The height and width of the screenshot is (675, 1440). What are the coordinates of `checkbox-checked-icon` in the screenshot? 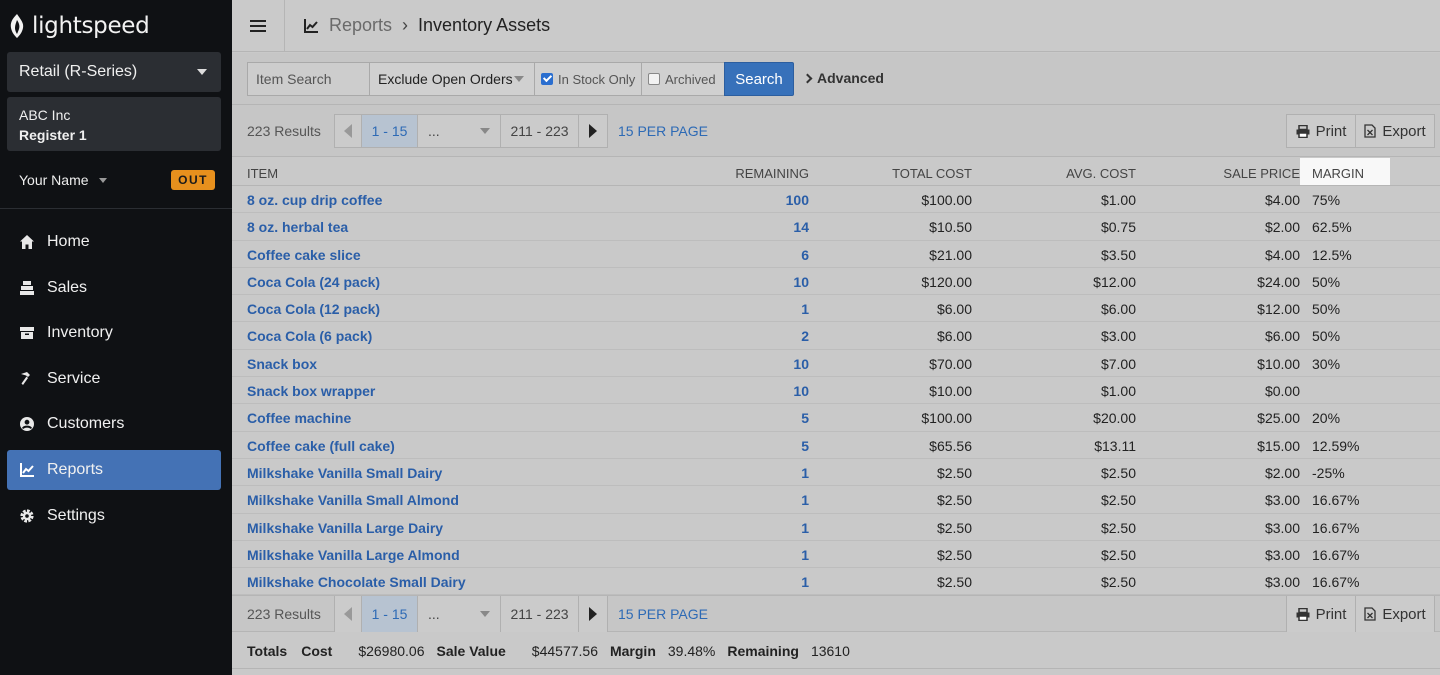 It's located at (547, 79).